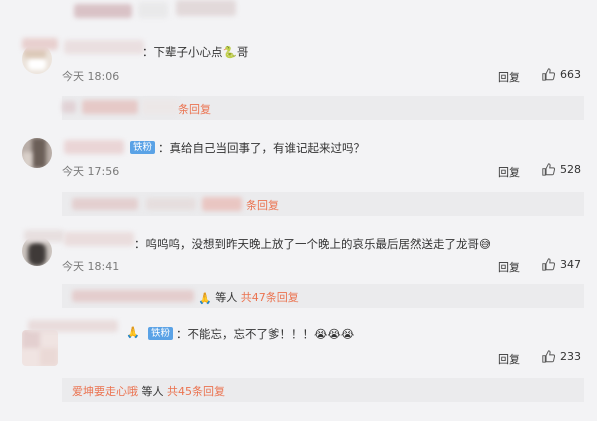 This screenshot has width=597, height=421. What do you see at coordinates (270, 297) in the screenshot?
I see `sub-reply-count: 共47条回复` at bounding box center [270, 297].